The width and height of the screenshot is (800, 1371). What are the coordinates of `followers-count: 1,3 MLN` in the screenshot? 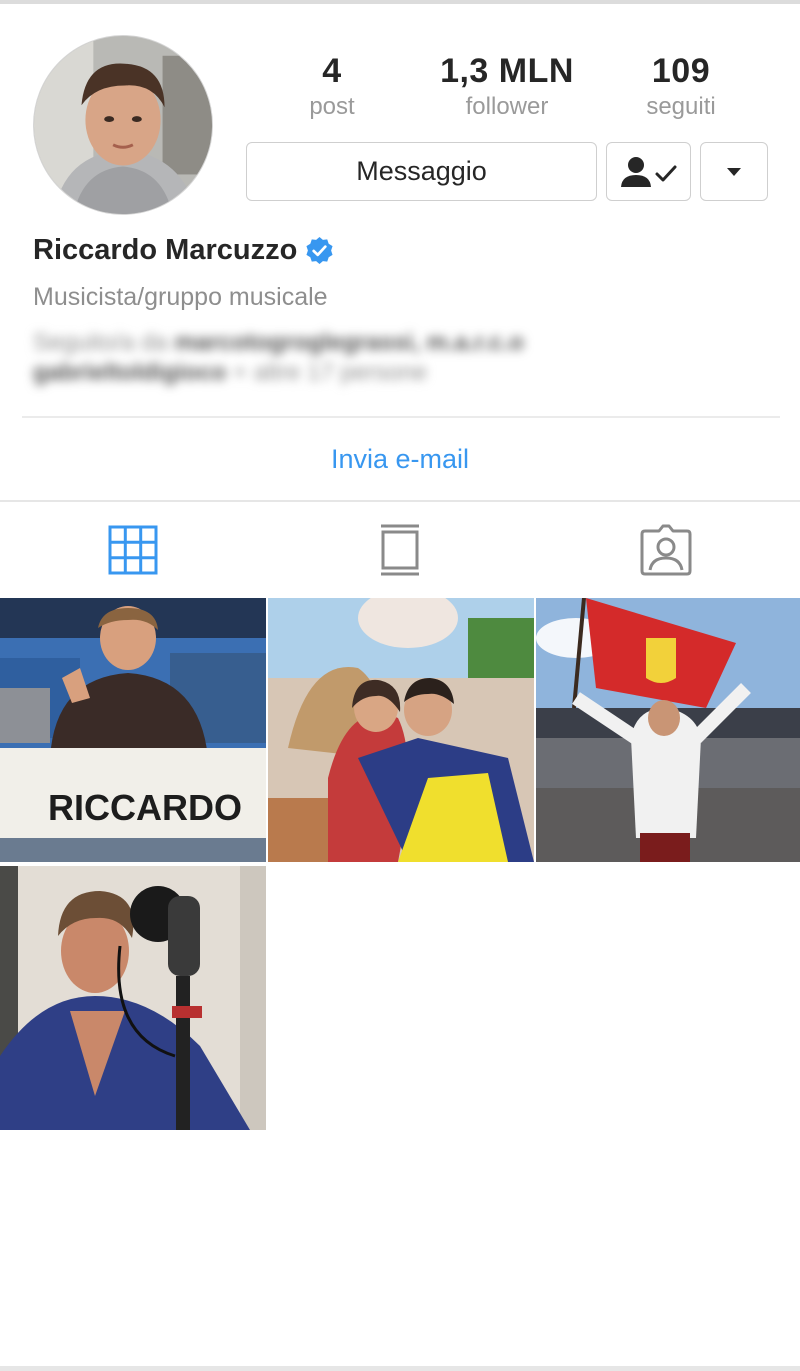 It's located at (507, 71).